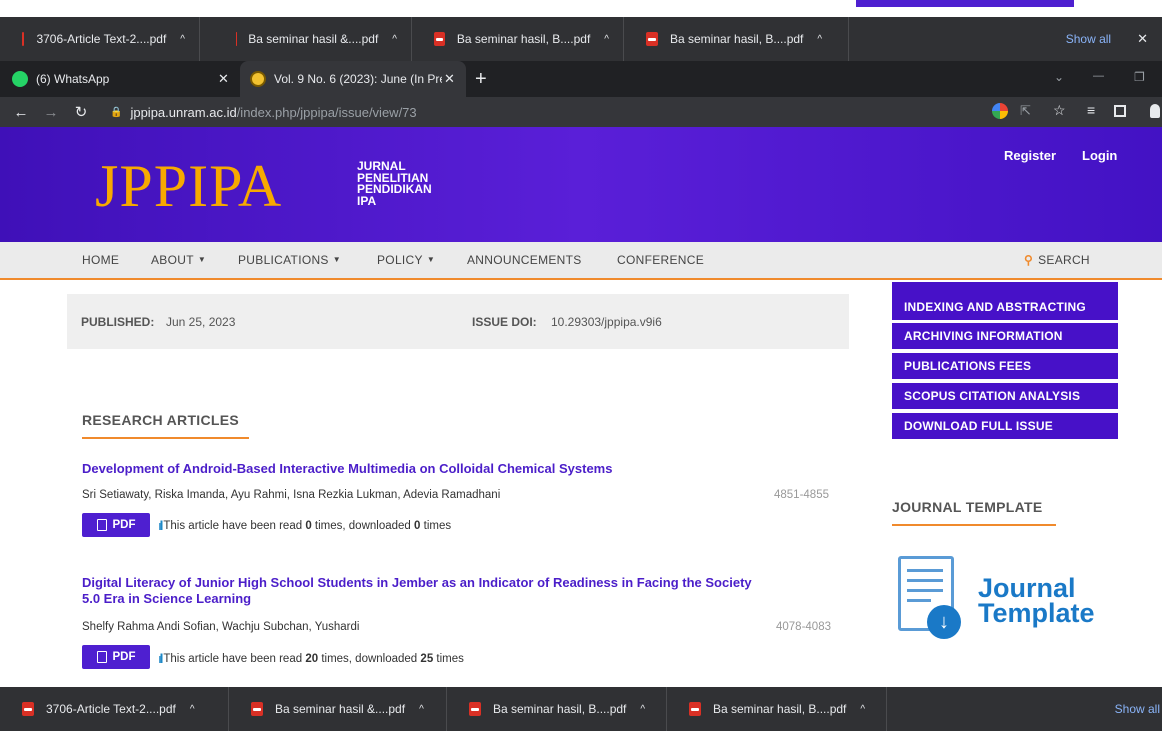 The width and height of the screenshot is (1162, 731). I want to click on sidebar-download-full-issue: DOWNLOAD FULL ISSUE, so click(1005, 426).